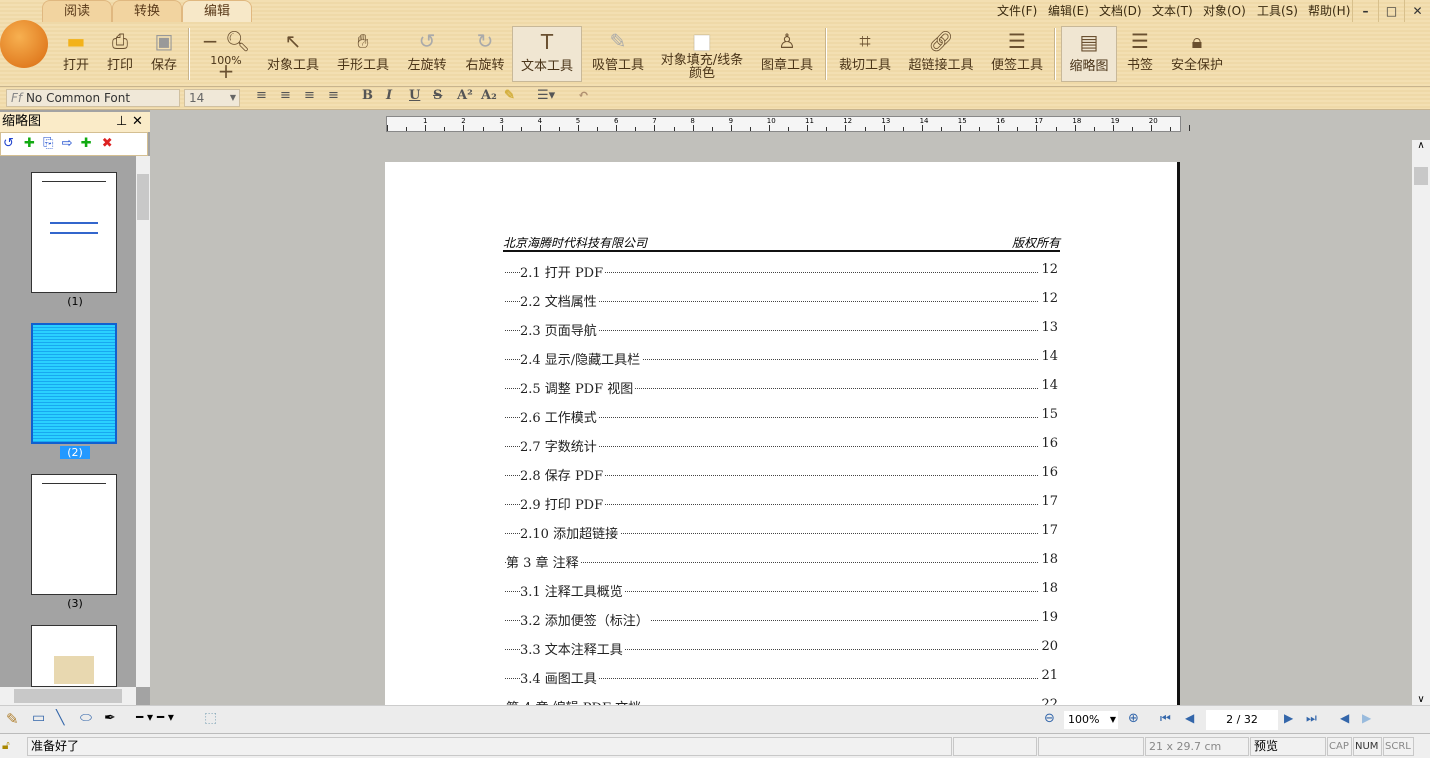  What do you see at coordinates (782, 330) in the screenshot?
I see `toc-entry: 2.3 页面导航 13` at bounding box center [782, 330].